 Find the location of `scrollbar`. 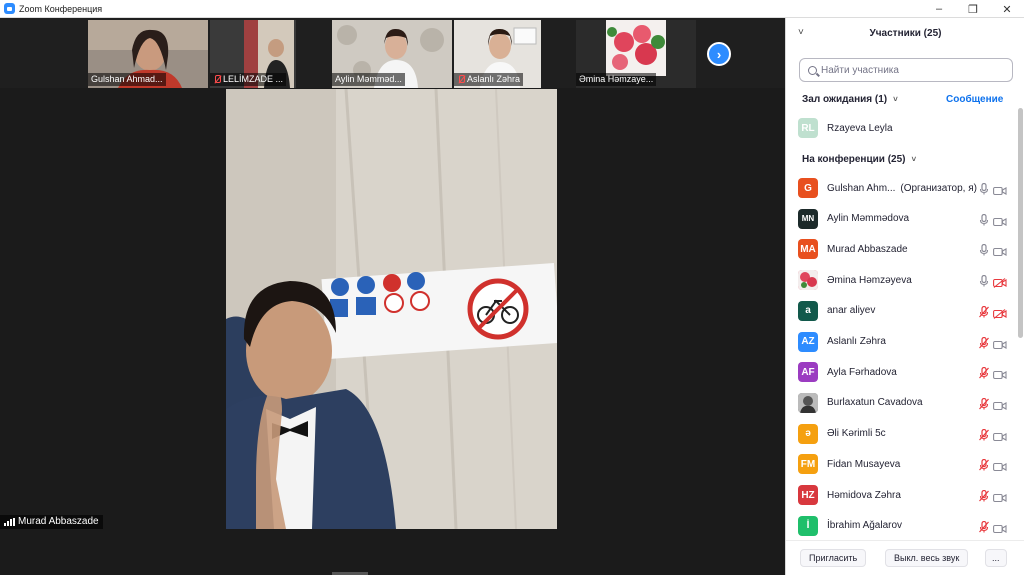

scrollbar is located at coordinates (1020, 315).